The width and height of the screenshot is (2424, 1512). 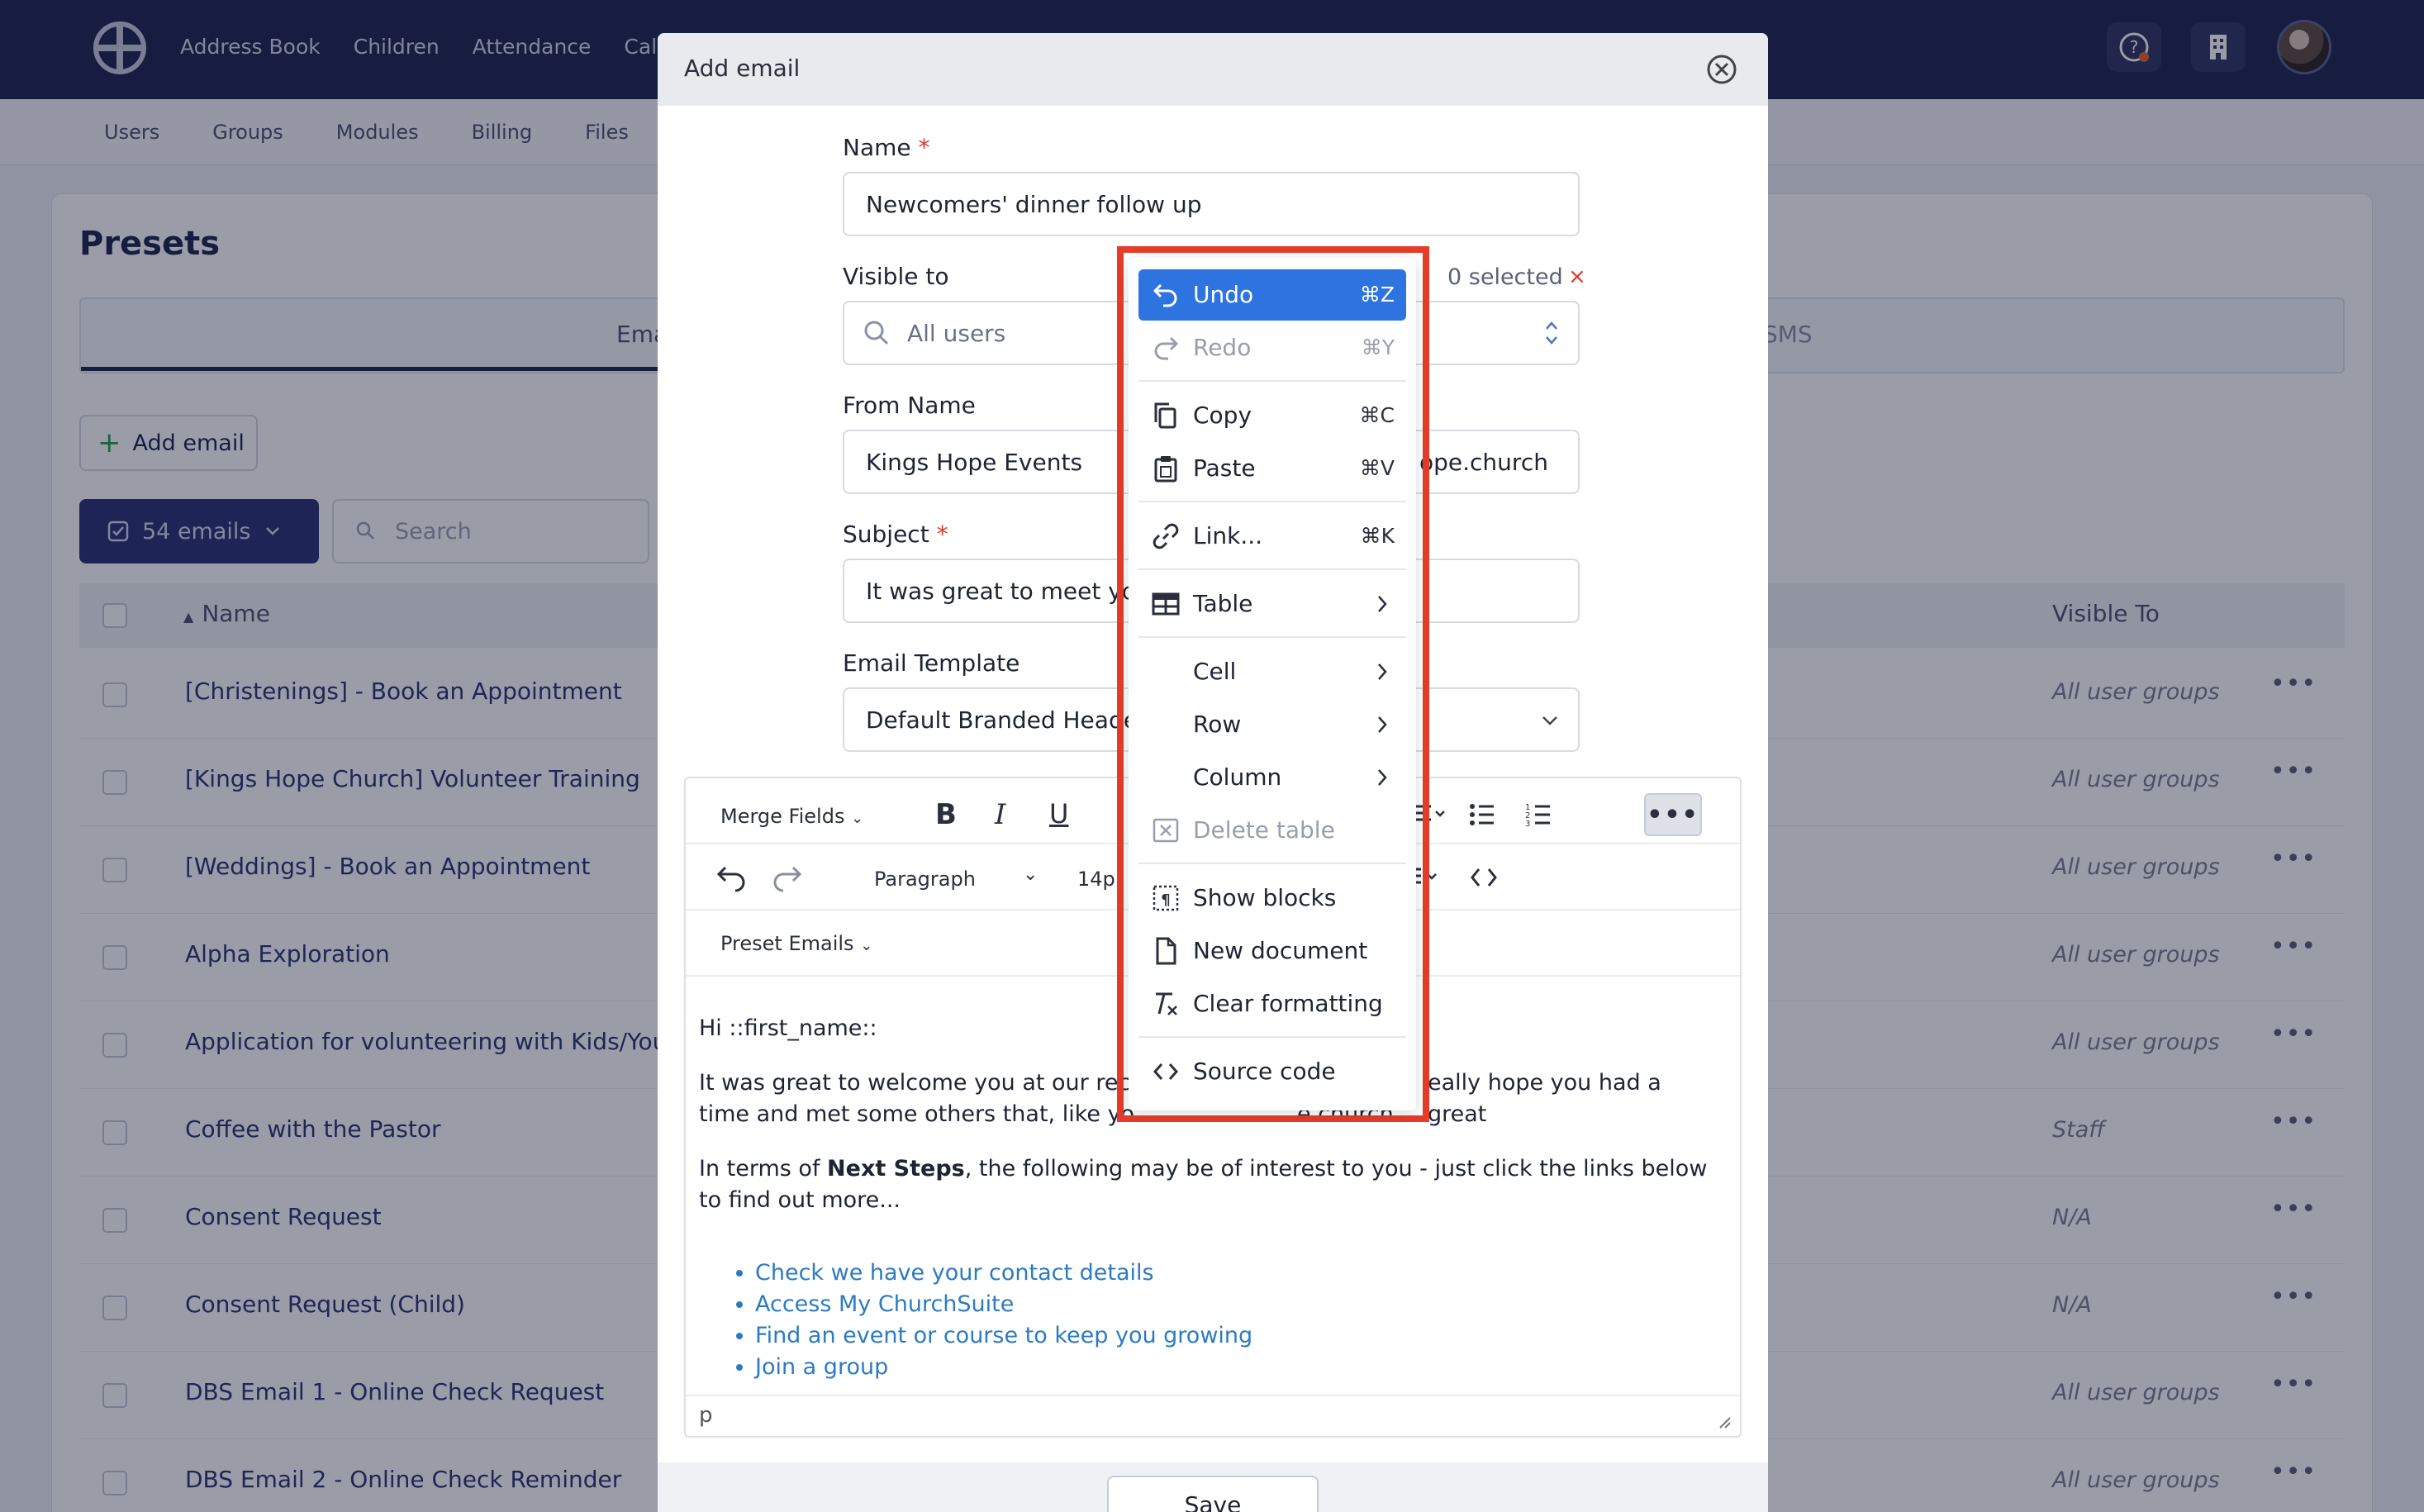 I want to click on menu-label: Source code, so click(x=1264, y=1071).